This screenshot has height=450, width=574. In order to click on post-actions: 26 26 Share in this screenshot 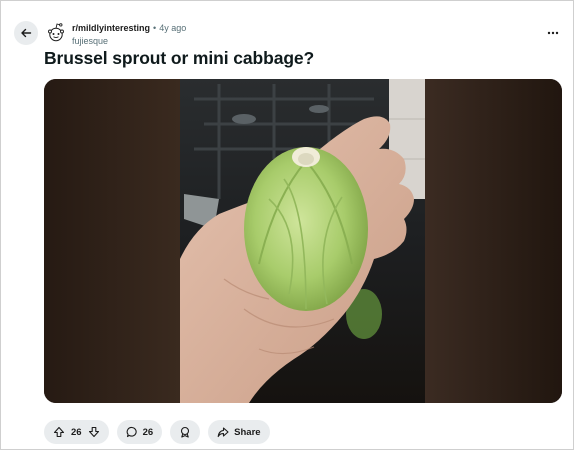, I will do `click(157, 432)`.